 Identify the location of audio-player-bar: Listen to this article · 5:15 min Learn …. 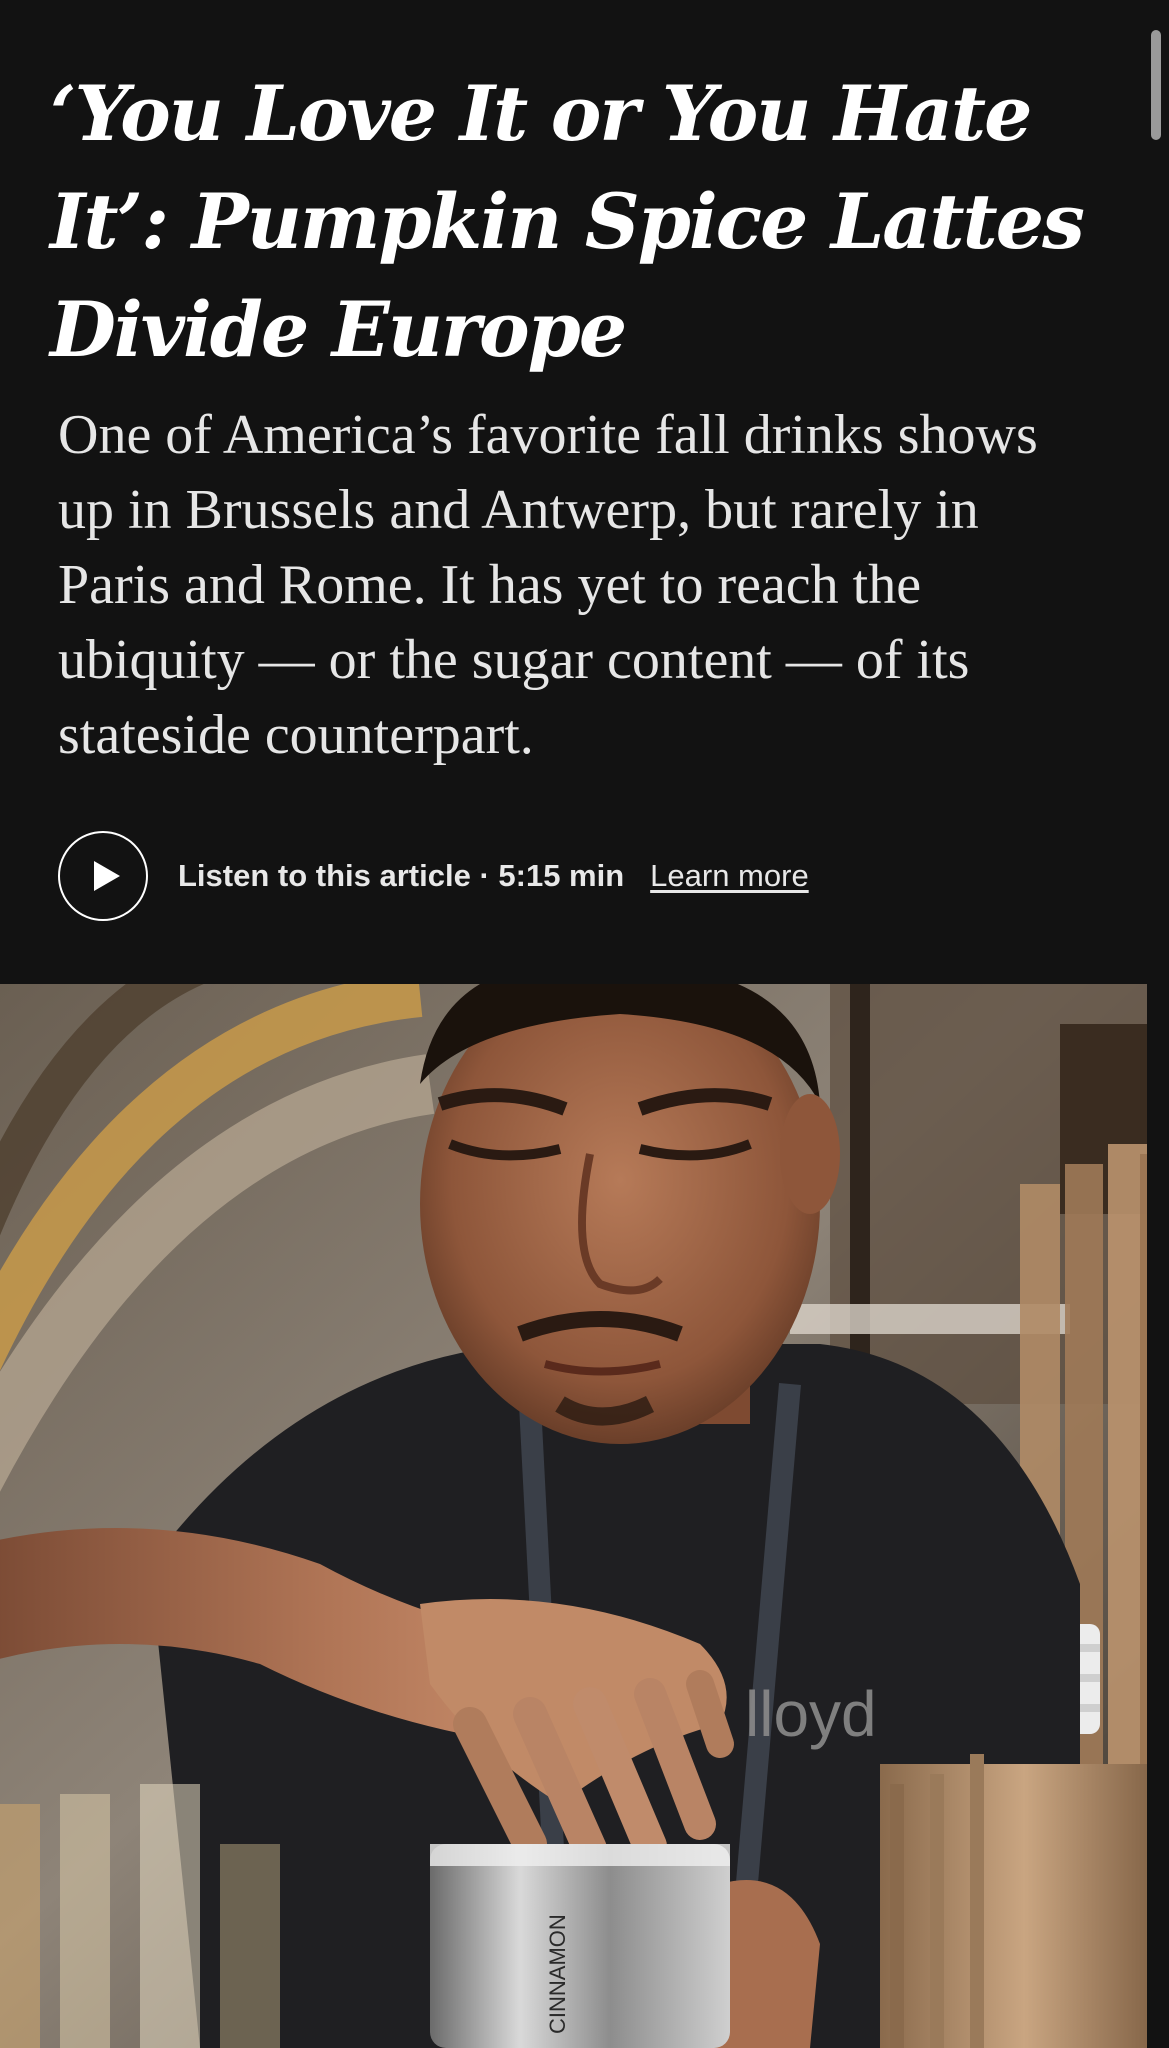
(433, 876).